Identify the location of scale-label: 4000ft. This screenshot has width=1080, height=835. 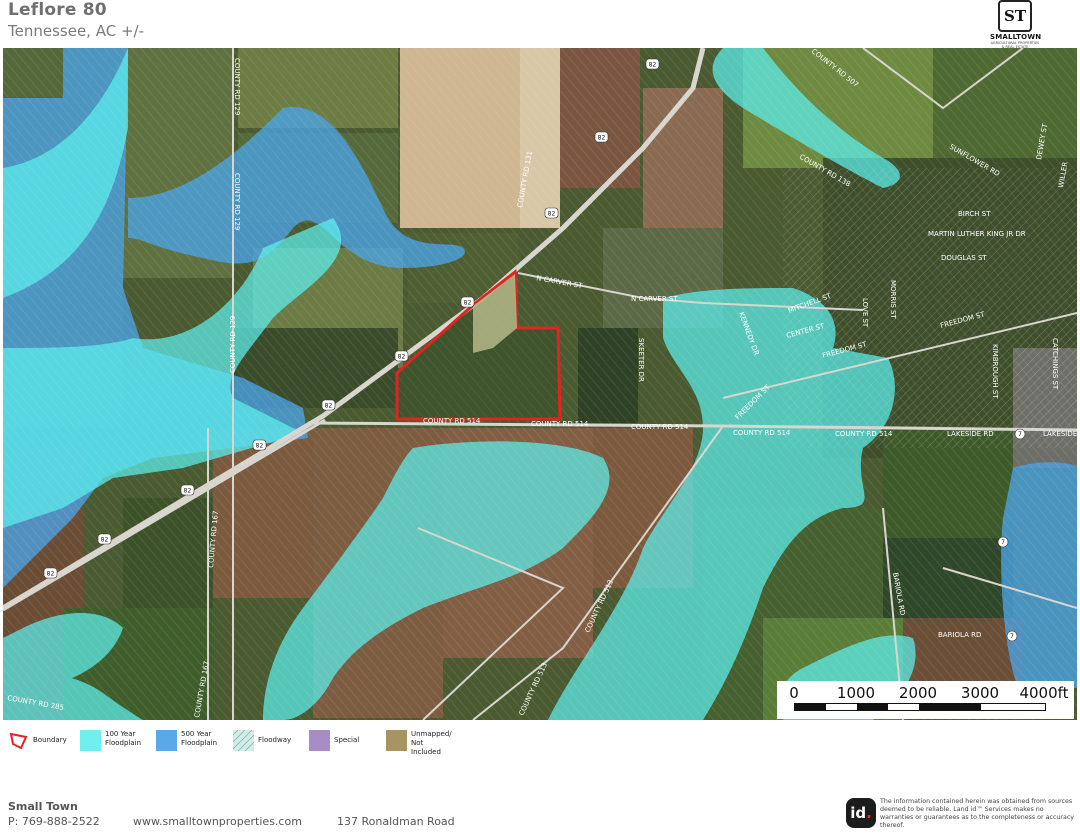
(1044, 693).